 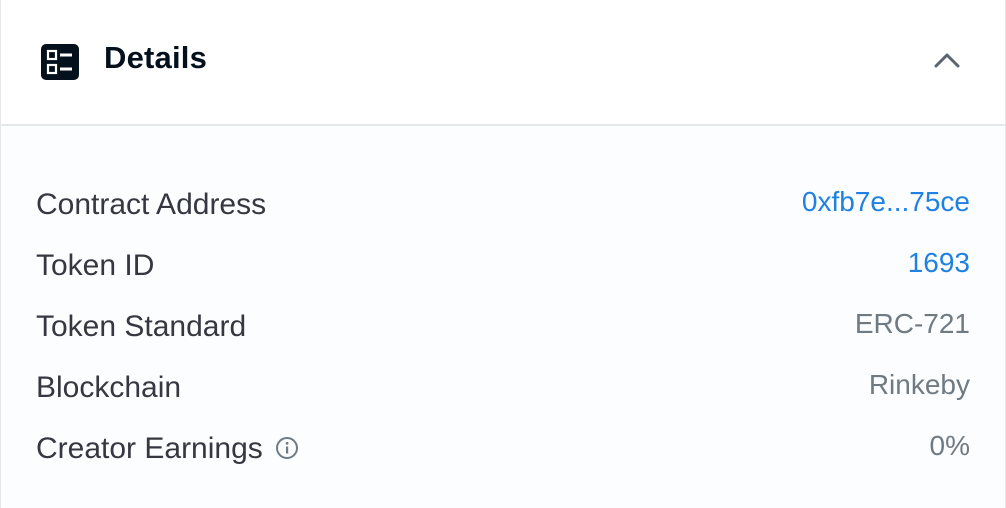 What do you see at coordinates (141, 326) in the screenshot?
I see `detail-label: Token Standard` at bounding box center [141, 326].